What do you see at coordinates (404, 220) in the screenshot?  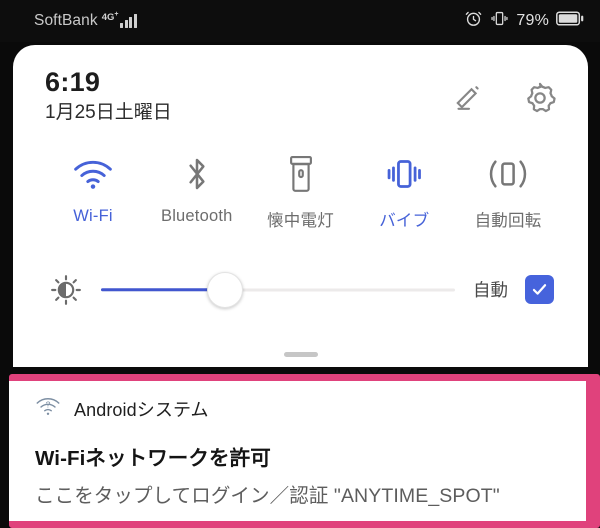 I see `quick-toggle-vibrate-label: バイブ` at bounding box center [404, 220].